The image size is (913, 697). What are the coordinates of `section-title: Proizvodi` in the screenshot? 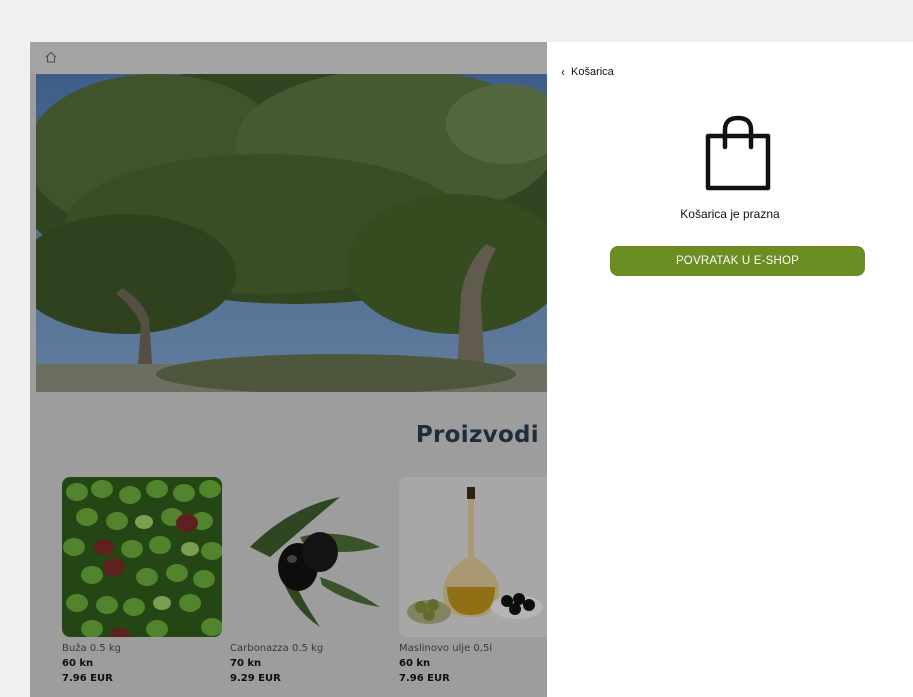 It's located at (477, 435).